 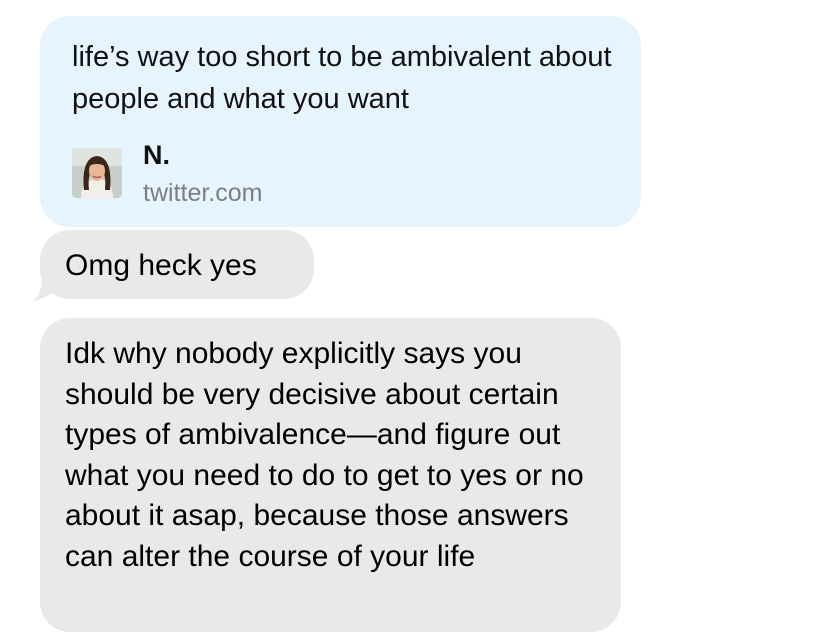 I want to click on preview-domain: twitter.com, so click(x=203, y=193).